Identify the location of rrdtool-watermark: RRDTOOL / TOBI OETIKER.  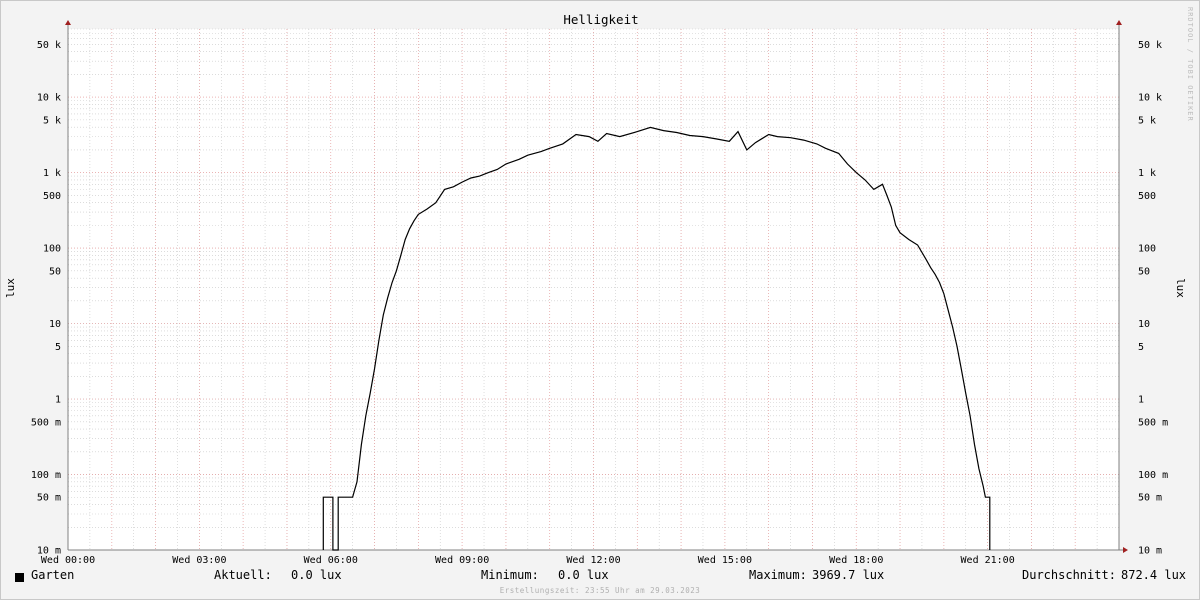
(1190, 64).